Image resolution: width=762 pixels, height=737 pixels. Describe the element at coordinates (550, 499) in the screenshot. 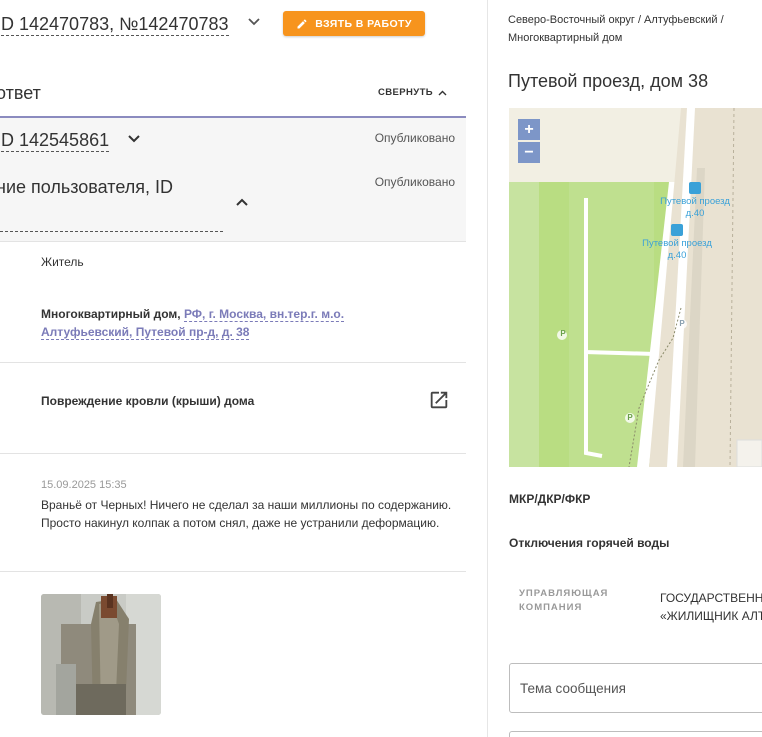

I see `repair-program-label: МКР/ДКР/ФКР` at that location.